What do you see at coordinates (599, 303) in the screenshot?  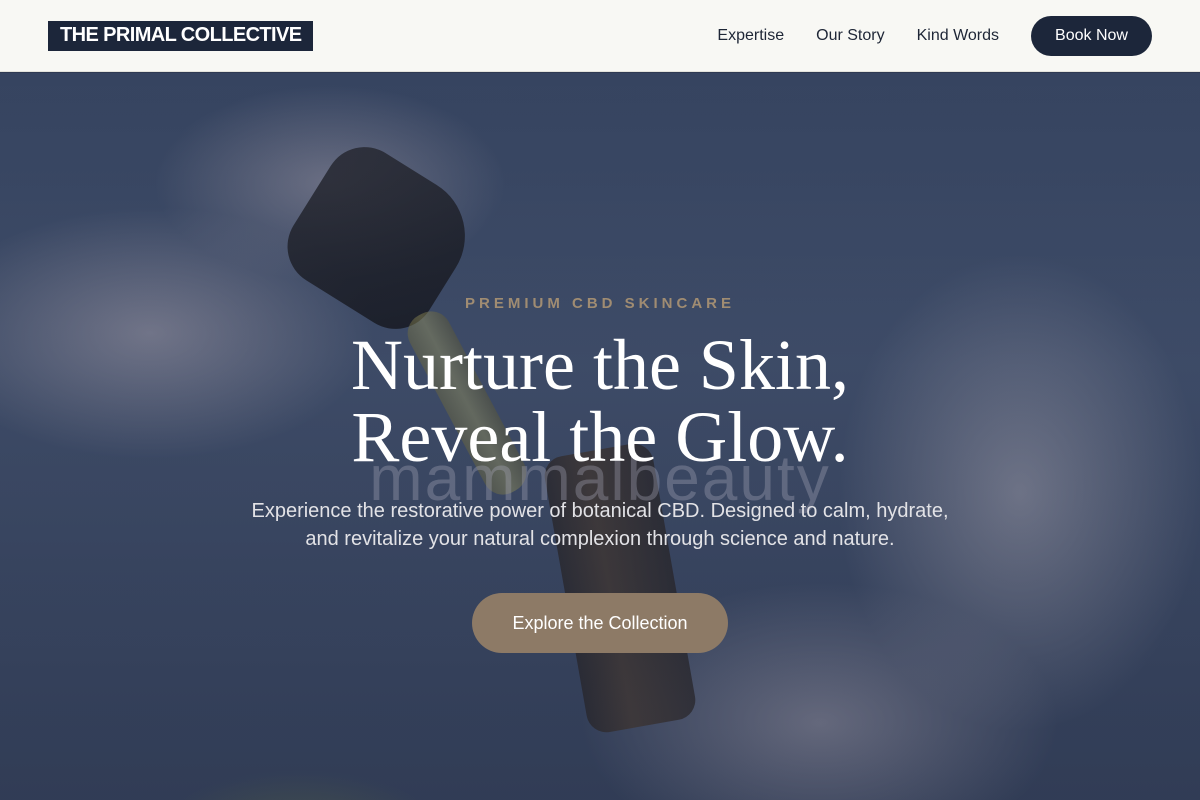 I see `hero-eyebrow: PREMIUM CBD SKINCARE` at bounding box center [599, 303].